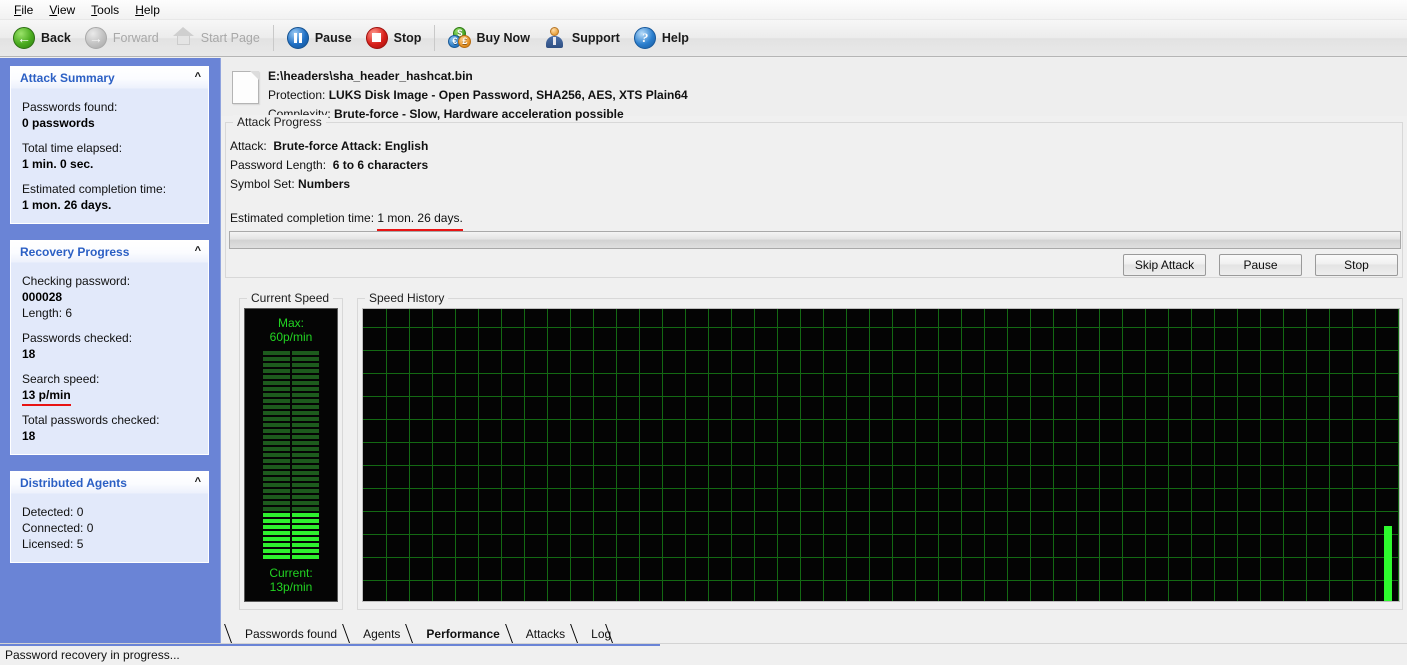 This screenshot has width=1407, height=665. Describe the element at coordinates (600, 633) in the screenshot. I see `tab-log: Log` at that location.